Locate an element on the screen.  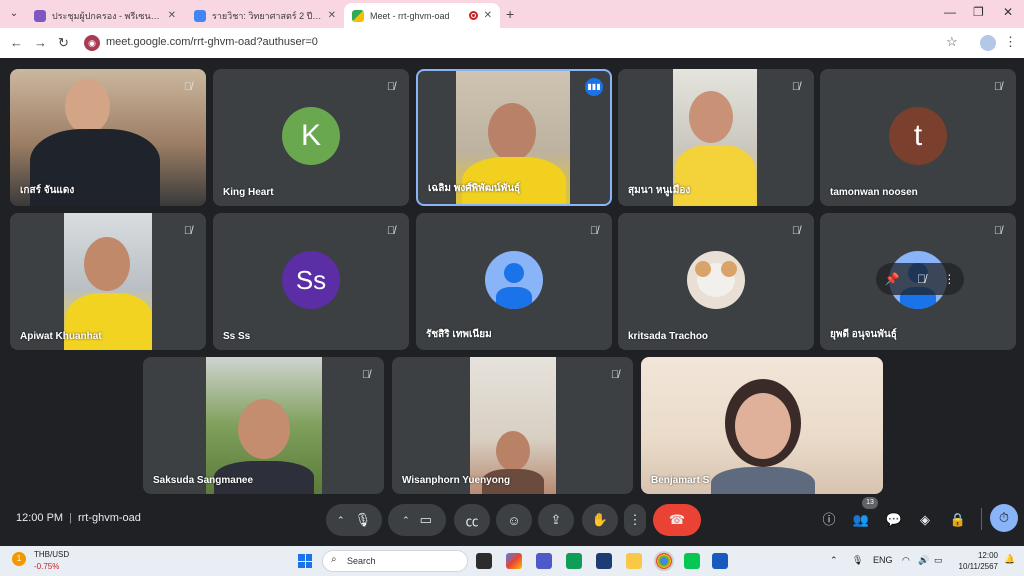
avatar: K is located at coordinates (311, 136).